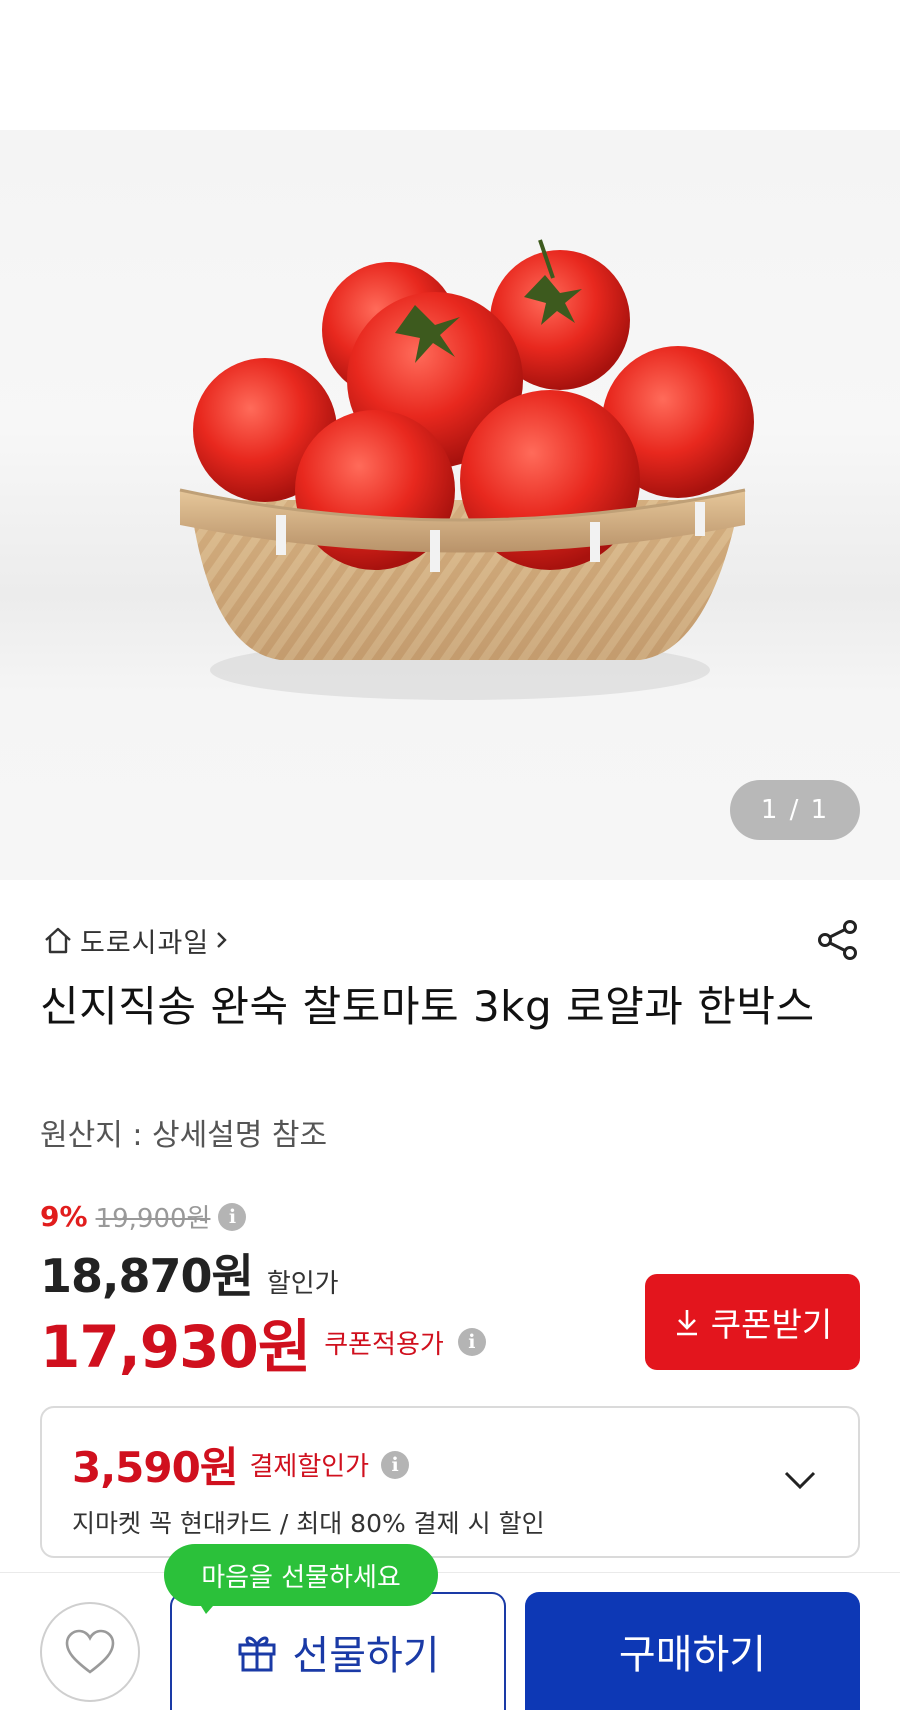 This screenshot has width=900, height=1710. I want to click on gift-icon, so click(257, 1654).